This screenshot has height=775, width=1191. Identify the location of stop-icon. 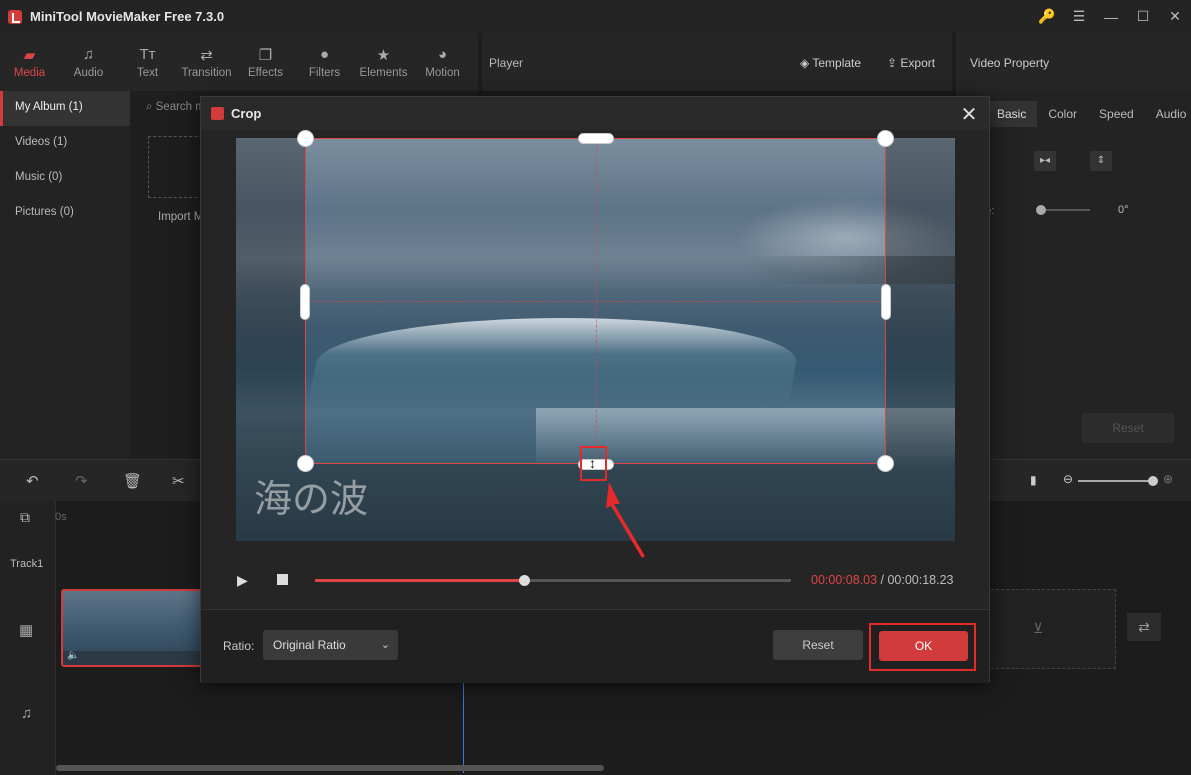
(282, 579).